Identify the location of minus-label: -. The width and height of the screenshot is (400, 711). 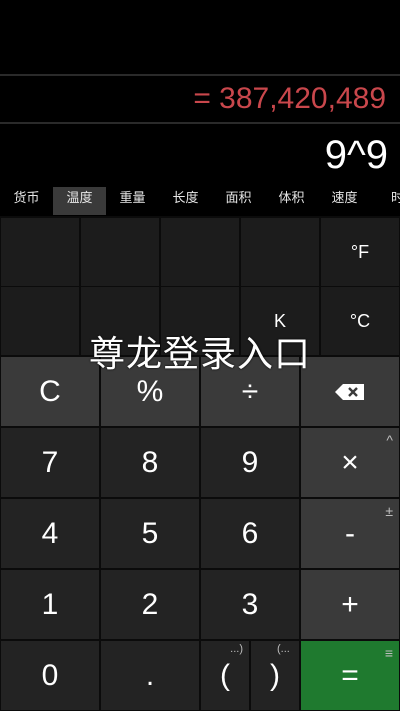
(350, 533).